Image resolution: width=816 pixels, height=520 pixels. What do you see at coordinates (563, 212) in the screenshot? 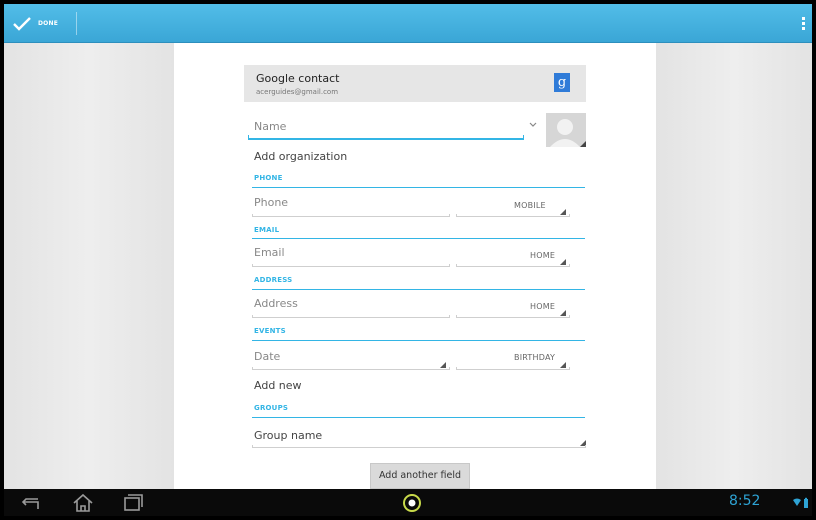
I see `phone-type-dropdown-icon` at bounding box center [563, 212].